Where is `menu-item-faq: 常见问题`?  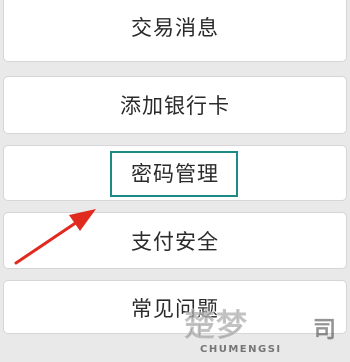
menu-item-faq: 常见问题 is located at coordinates (175, 307).